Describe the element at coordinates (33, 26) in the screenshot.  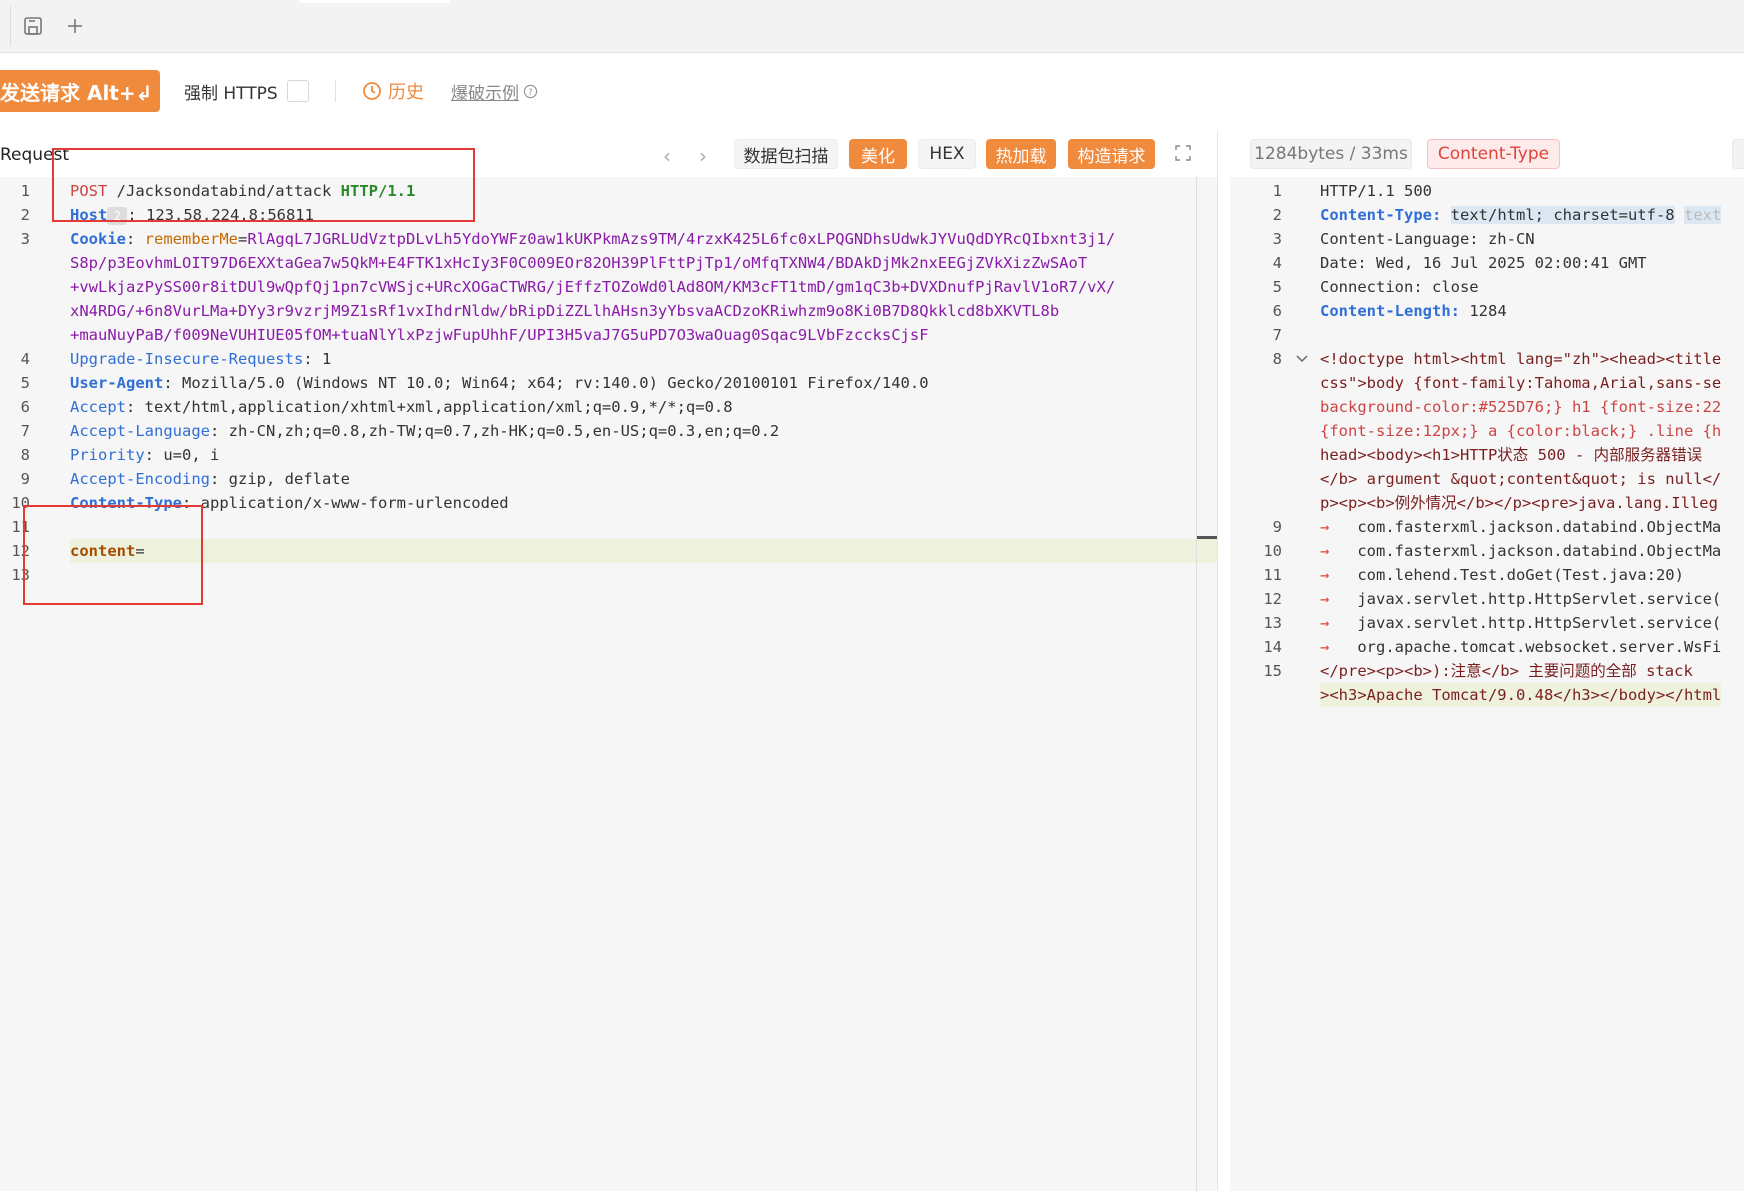
I see `save-icon` at that location.